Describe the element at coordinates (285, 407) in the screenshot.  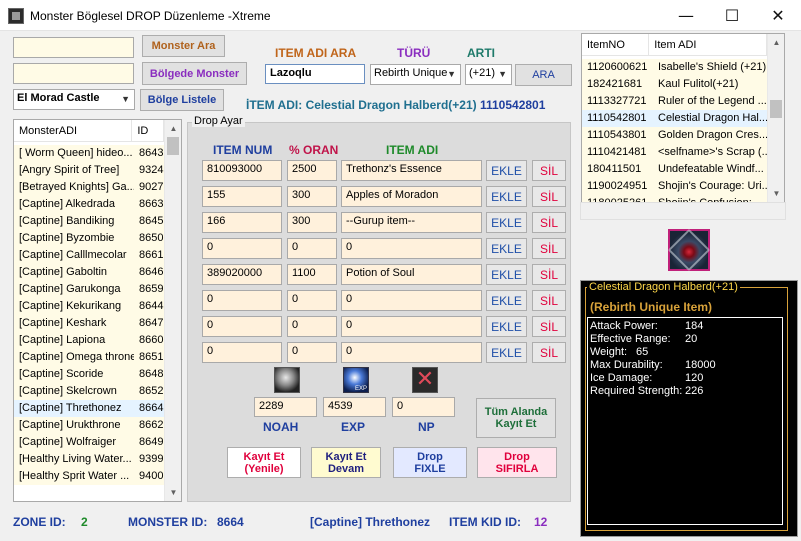
I see `noah-input: 2289` at that location.